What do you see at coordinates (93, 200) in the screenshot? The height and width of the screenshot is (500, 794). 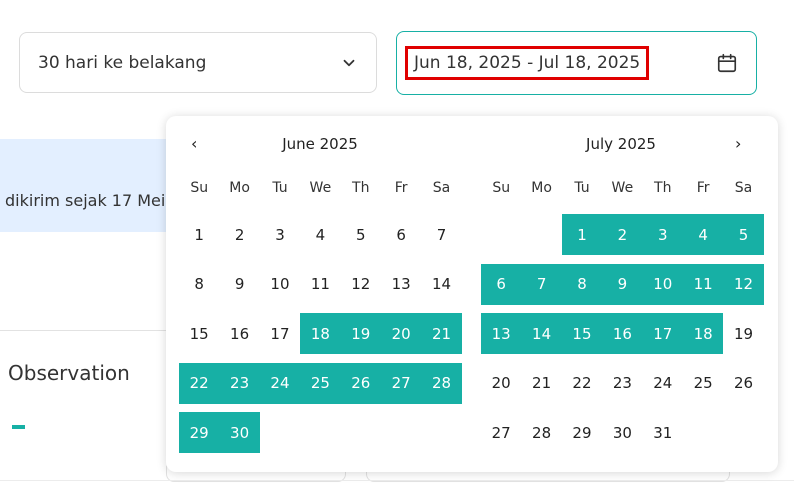 I see `info-banner-text: dikirim sejak 17 Mei 2` at bounding box center [93, 200].